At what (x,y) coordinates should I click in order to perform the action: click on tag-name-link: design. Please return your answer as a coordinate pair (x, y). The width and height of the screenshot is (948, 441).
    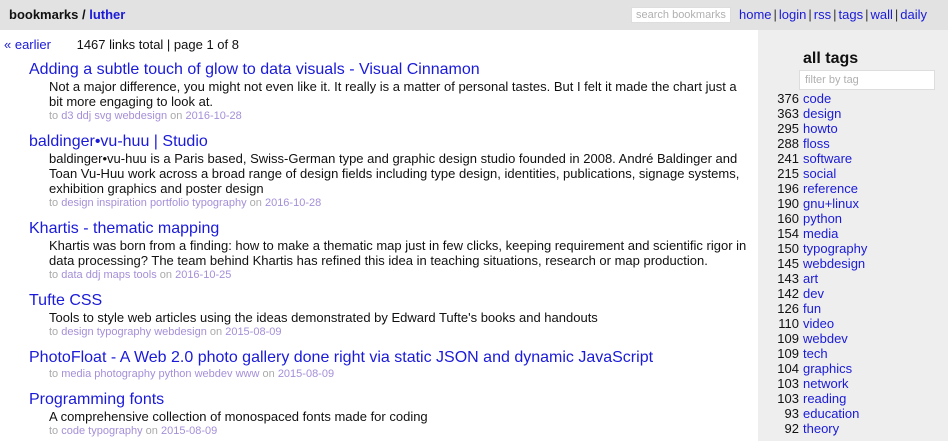
    Looking at the image, I should click on (822, 113).